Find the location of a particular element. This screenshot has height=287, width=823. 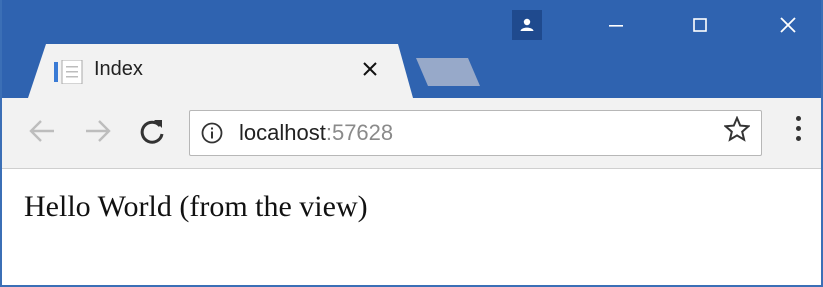

bookmark-button is located at coordinates (737, 132).